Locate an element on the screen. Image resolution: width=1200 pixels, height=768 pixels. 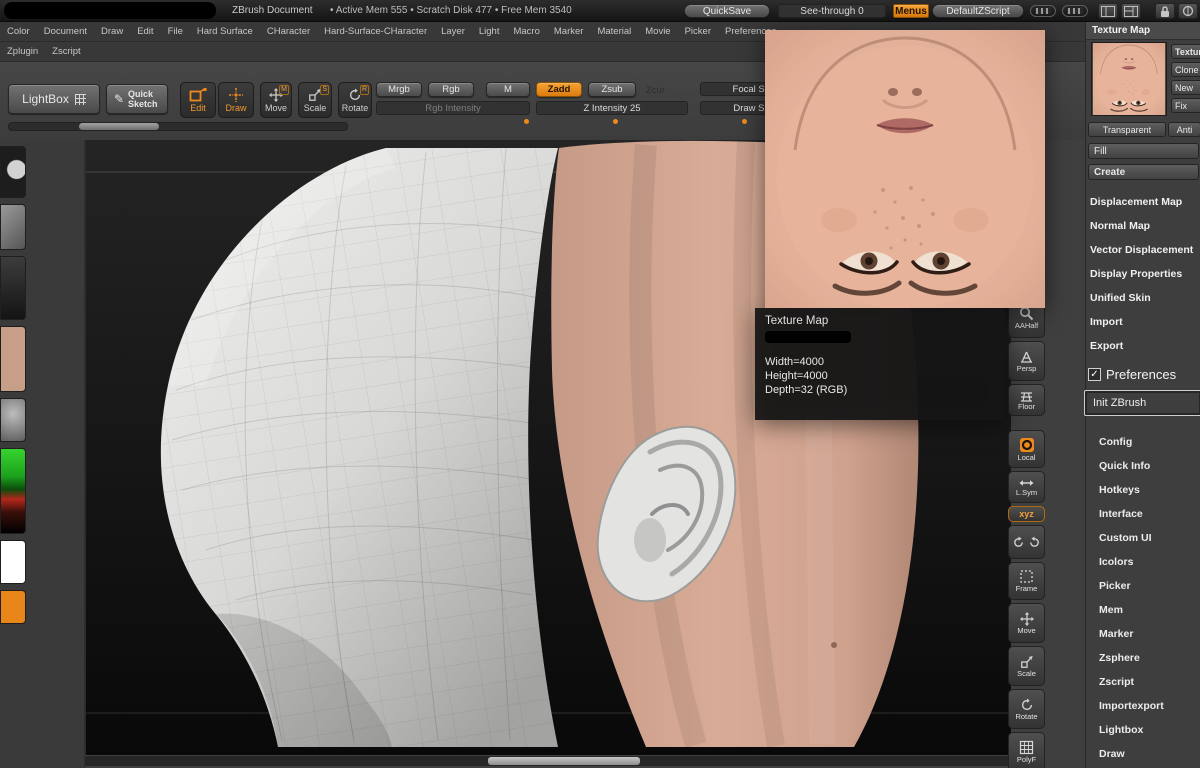
preferences-item: Zscript is located at coordinates (1143, 682).